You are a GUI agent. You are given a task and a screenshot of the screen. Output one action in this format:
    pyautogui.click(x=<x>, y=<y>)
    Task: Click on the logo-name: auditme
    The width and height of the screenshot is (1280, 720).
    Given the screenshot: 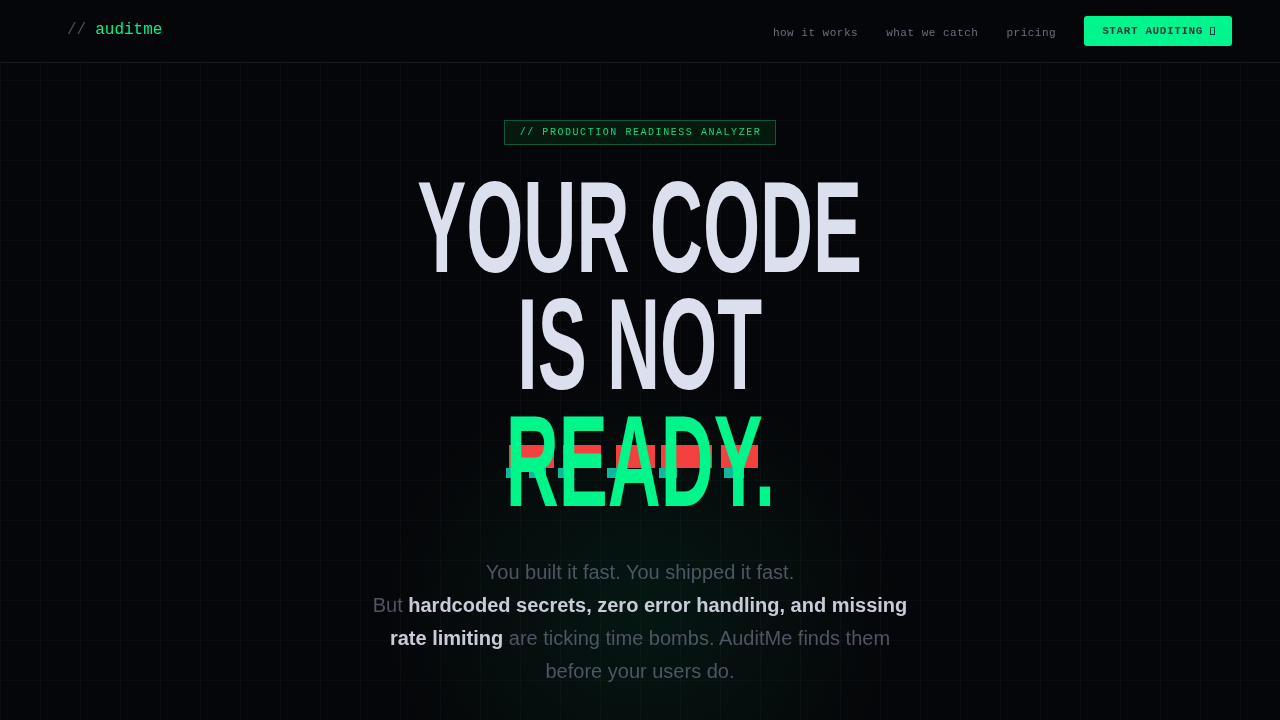 What is the action you would take?
    pyautogui.click(x=129, y=30)
    